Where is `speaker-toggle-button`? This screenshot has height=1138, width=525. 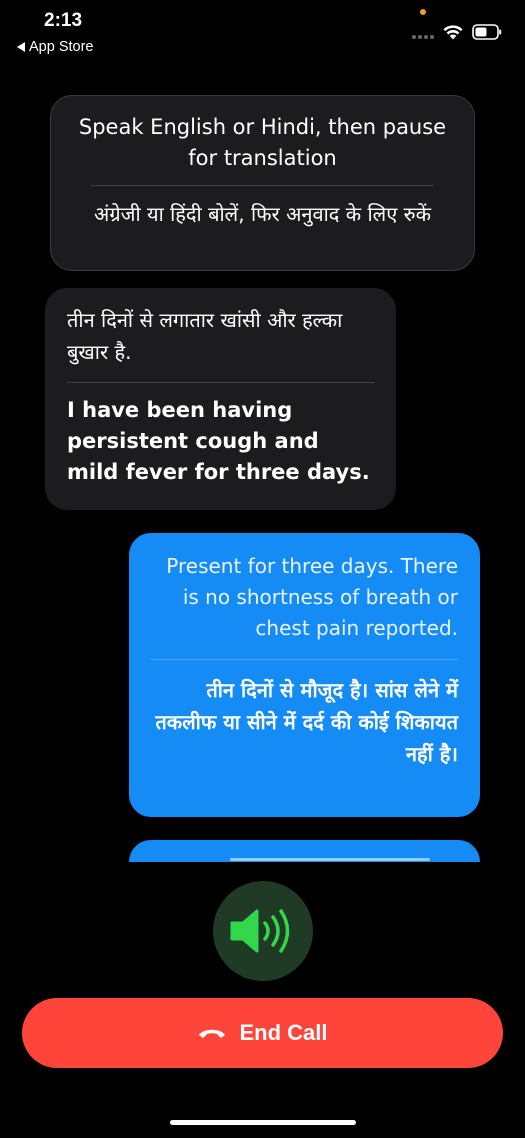
speaker-toggle-button is located at coordinates (263, 931).